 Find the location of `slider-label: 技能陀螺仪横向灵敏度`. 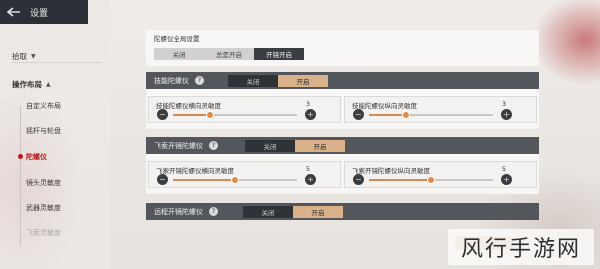

slider-label: 技能陀螺仪横向灵敏度 is located at coordinates (188, 106).